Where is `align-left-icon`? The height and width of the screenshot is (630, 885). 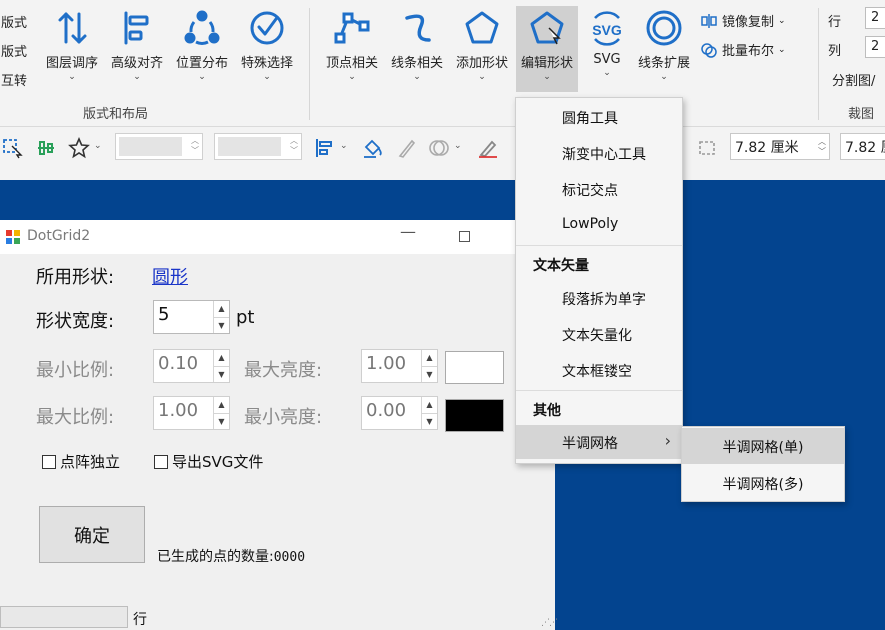 align-left-icon is located at coordinates (324, 148).